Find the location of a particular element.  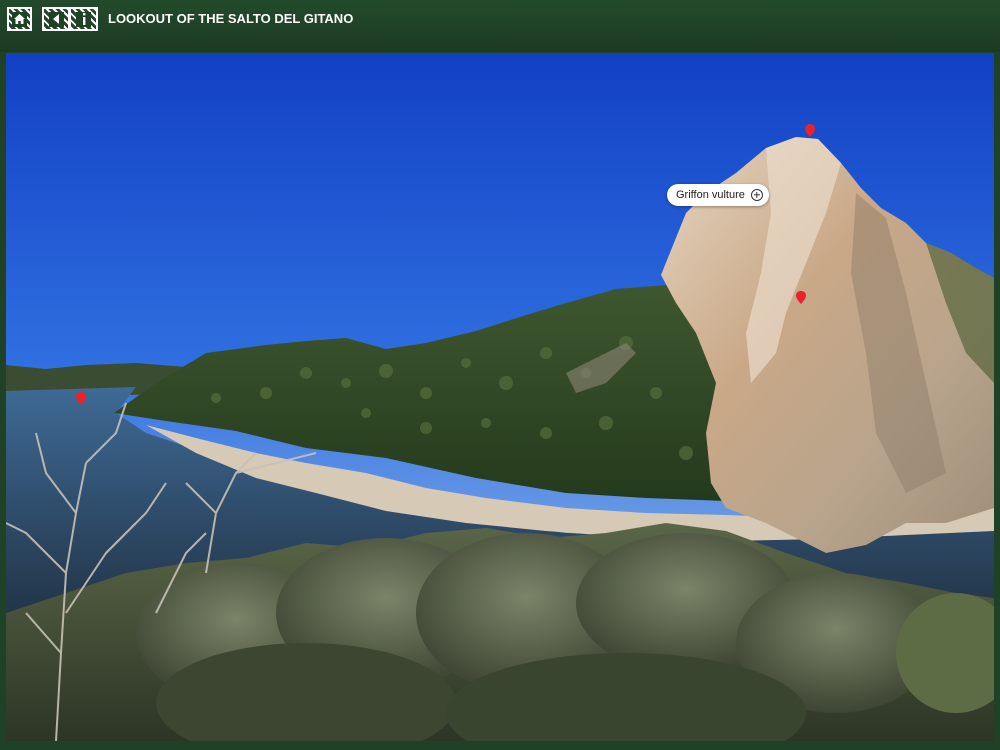

home-button is located at coordinates (19, 19).